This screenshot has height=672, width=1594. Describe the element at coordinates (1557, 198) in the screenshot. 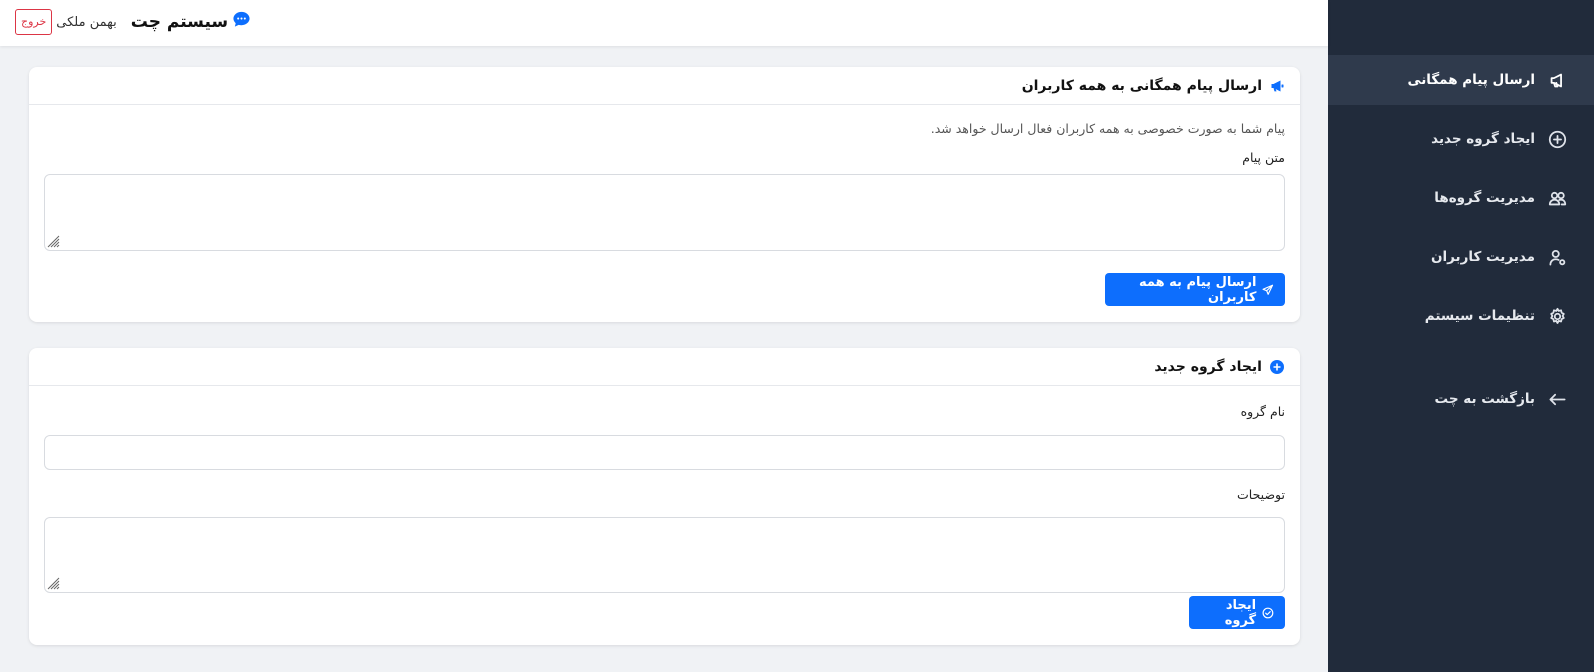

I see `people-icon` at that location.